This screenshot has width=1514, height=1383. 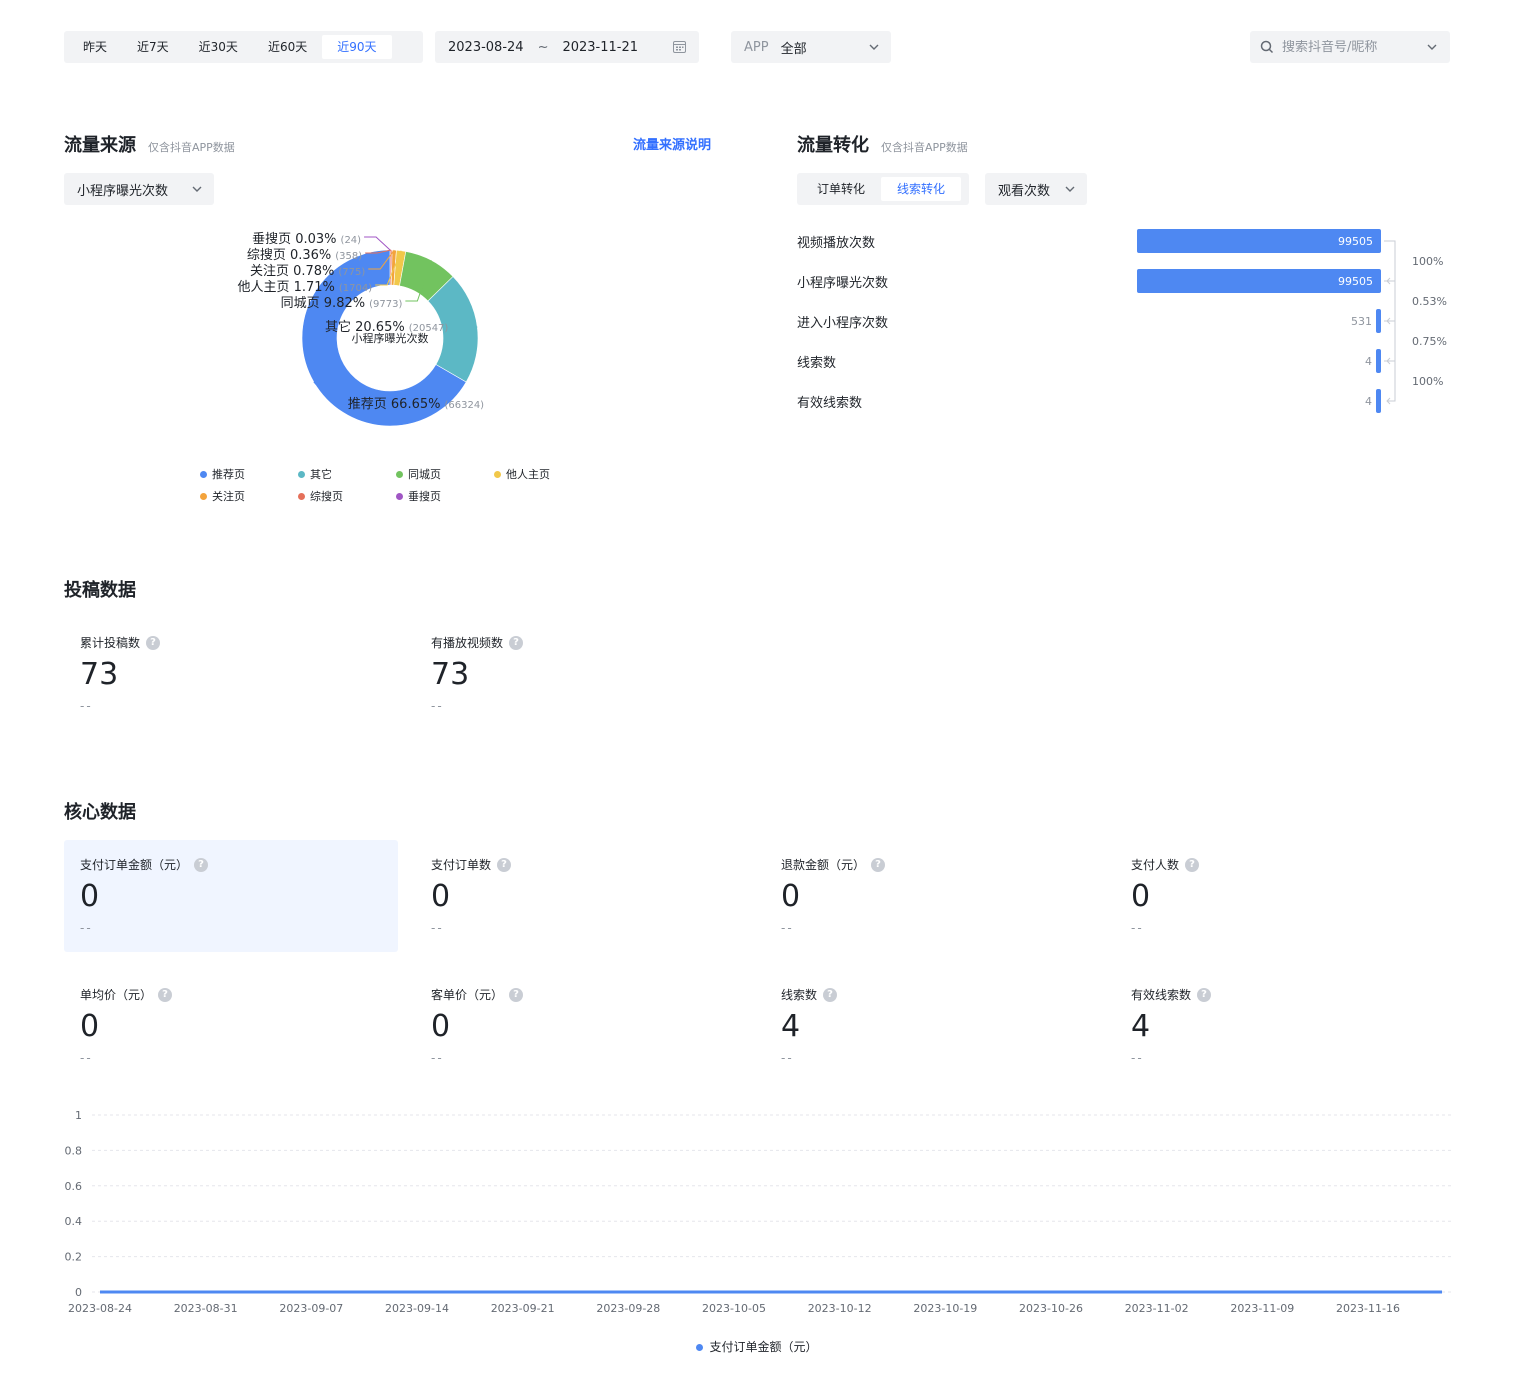 I want to click on x-tick-label: 2023-09-28, so click(x=628, y=1308).